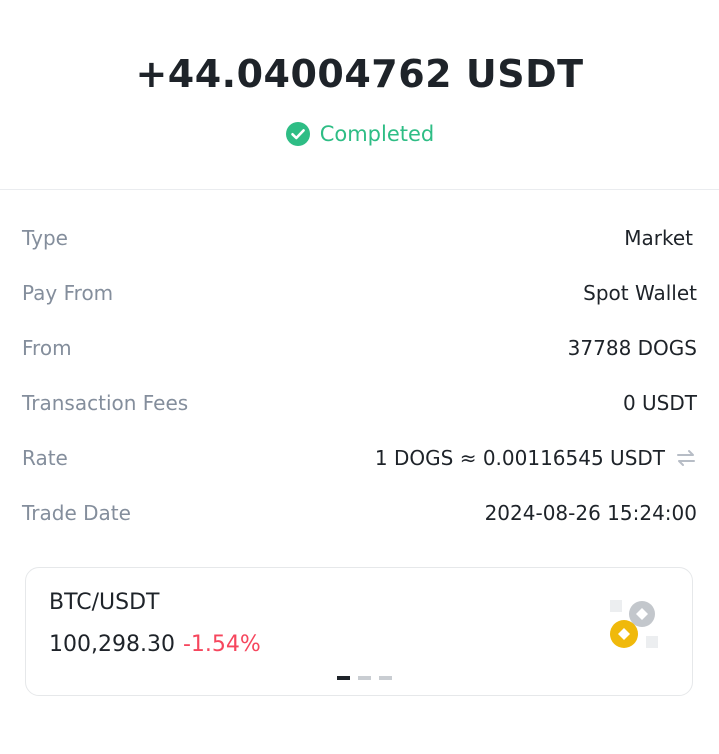 This screenshot has height=754, width=719. What do you see at coordinates (359, 237) in the screenshot?
I see `detail-row-type: Type Market` at bounding box center [359, 237].